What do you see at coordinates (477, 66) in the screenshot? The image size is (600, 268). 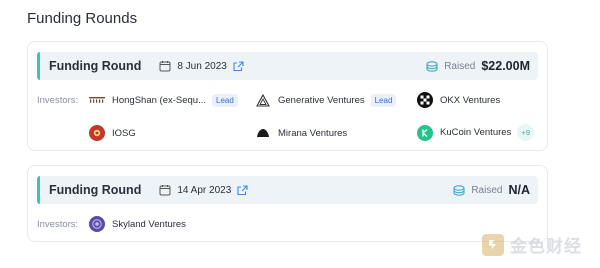 I see `raised-group: Raised $22.00M` at bounding box center [477, 66].